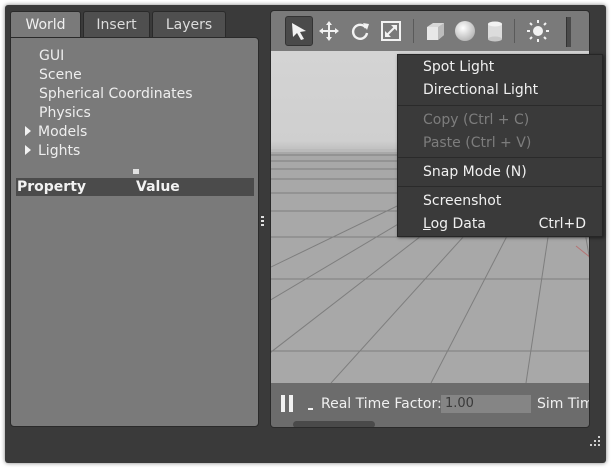 The image size is (612, 469). Describe the element at coordinates (63, 132) in the screenshot. I see `tree-item-label: Models` at that location.